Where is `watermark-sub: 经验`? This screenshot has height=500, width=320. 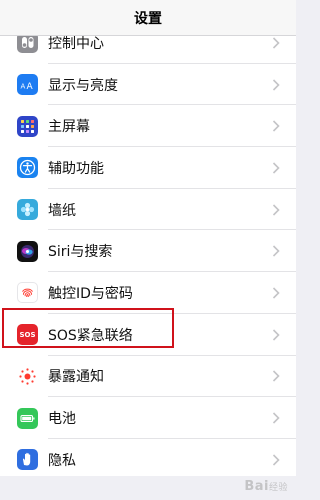 watermark-sub: 经验 is located at coordinates (278, 488).